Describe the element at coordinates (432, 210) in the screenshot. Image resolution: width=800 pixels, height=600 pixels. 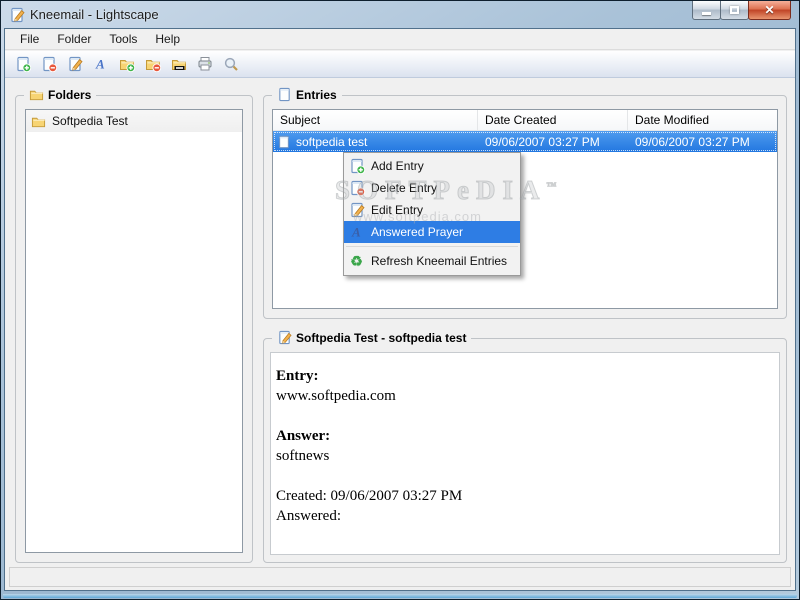
I see `context-menu-item-edit-entry: Edit Entry` at that location.